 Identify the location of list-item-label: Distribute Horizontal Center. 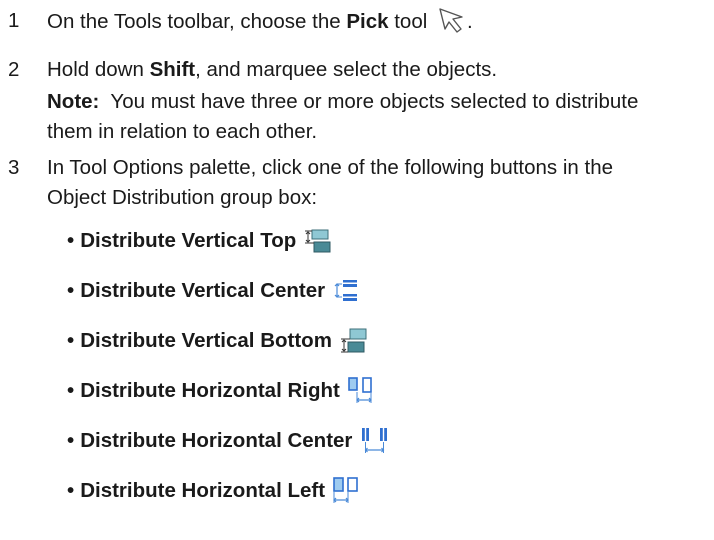
(216, 440).